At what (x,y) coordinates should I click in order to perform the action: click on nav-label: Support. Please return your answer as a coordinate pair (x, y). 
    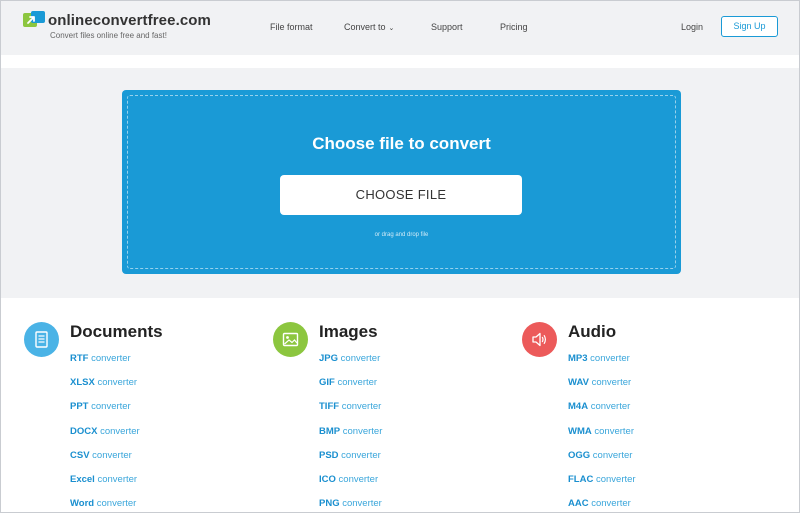
    Looking at the image, I should click on (447, 27).